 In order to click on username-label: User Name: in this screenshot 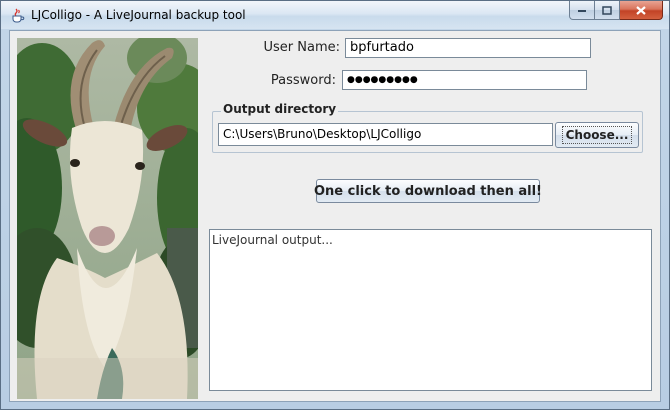, I will do `click(302, 47)`.